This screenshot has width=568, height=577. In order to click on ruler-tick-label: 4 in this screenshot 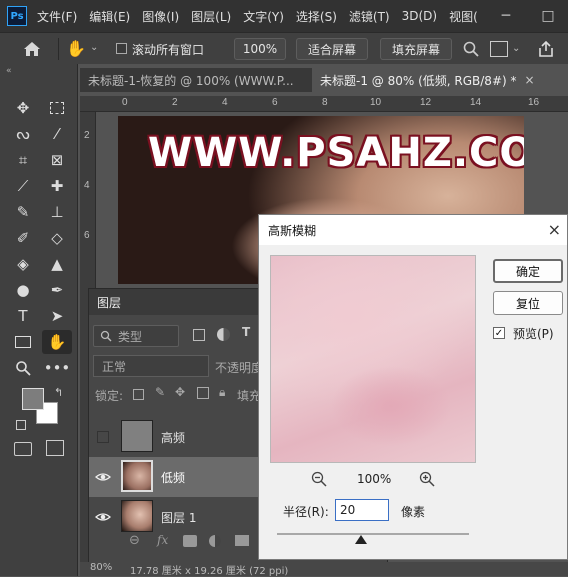, I will do `click(87, 185)`.